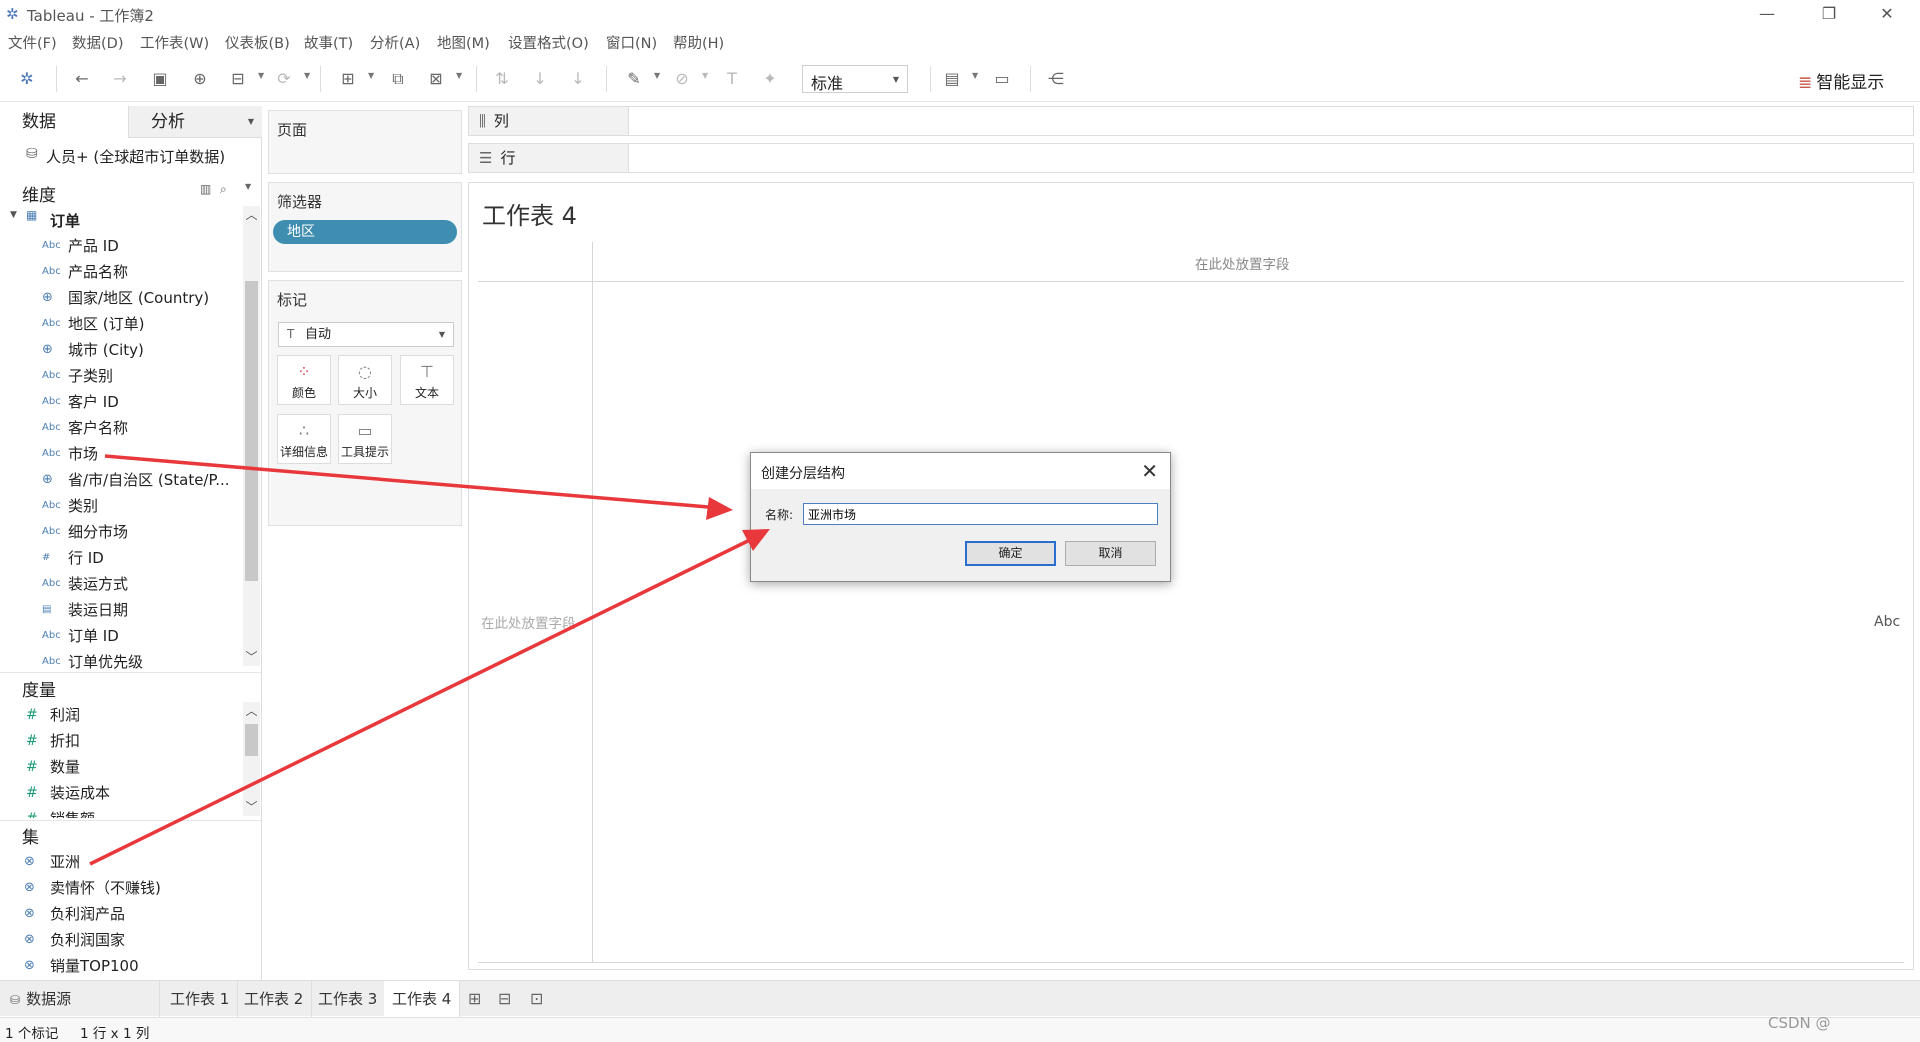  Describe the element at coordinates (952, 79) in the screenshot. I see `show-cards-icon: ▤` at that location.